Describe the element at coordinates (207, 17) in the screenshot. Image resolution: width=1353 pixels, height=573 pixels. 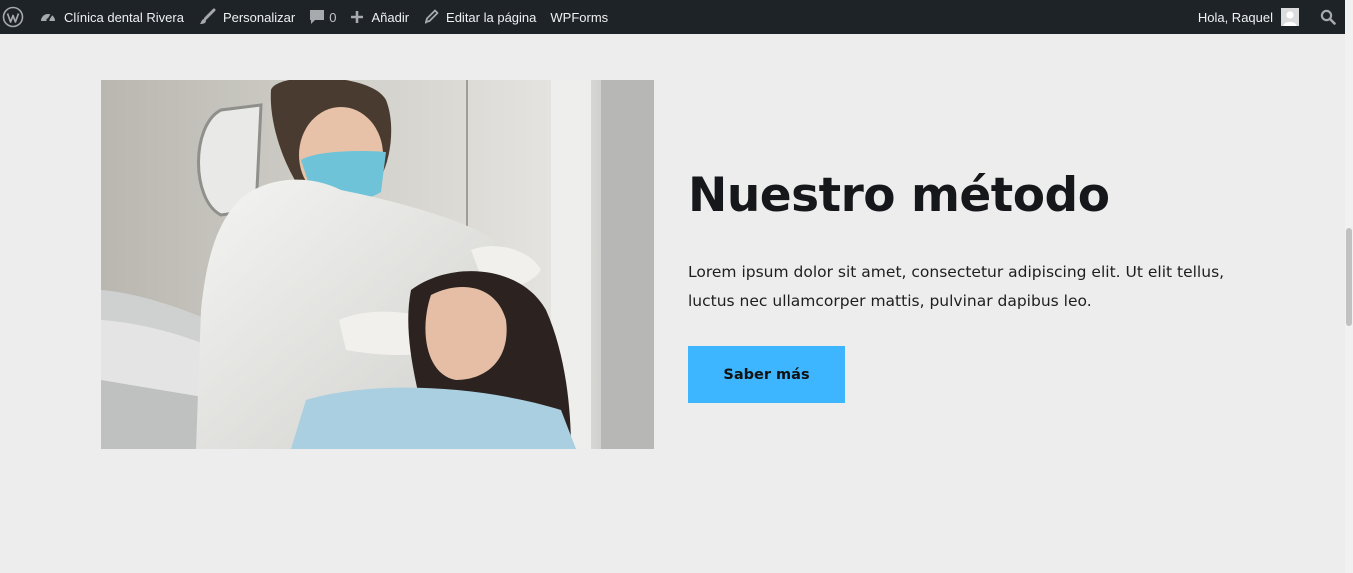
I see `brush-icon` at that location.